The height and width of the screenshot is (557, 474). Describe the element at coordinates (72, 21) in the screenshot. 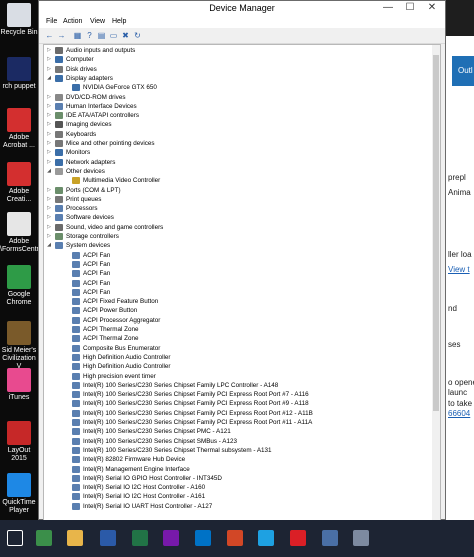

I see `menu-action: Action` at that location.